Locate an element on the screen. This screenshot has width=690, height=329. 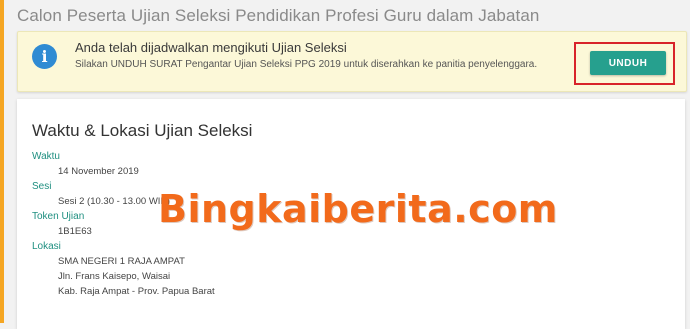
waktu-label: Waktu is located at coordinates (46, 156).